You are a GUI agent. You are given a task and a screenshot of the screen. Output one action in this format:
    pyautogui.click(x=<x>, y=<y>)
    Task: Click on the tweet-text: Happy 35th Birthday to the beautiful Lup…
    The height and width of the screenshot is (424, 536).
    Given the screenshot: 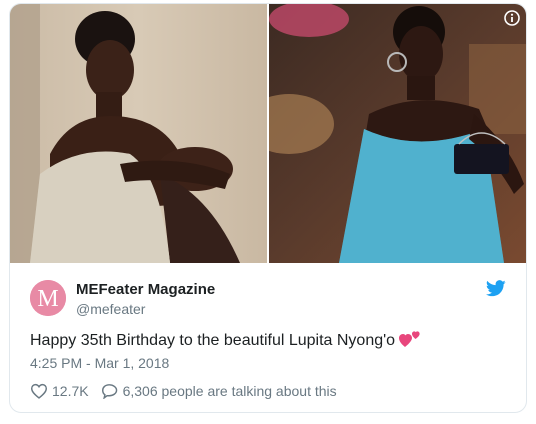 What is the action you would take?
    pyautogui.click(x=225, y=341)
    